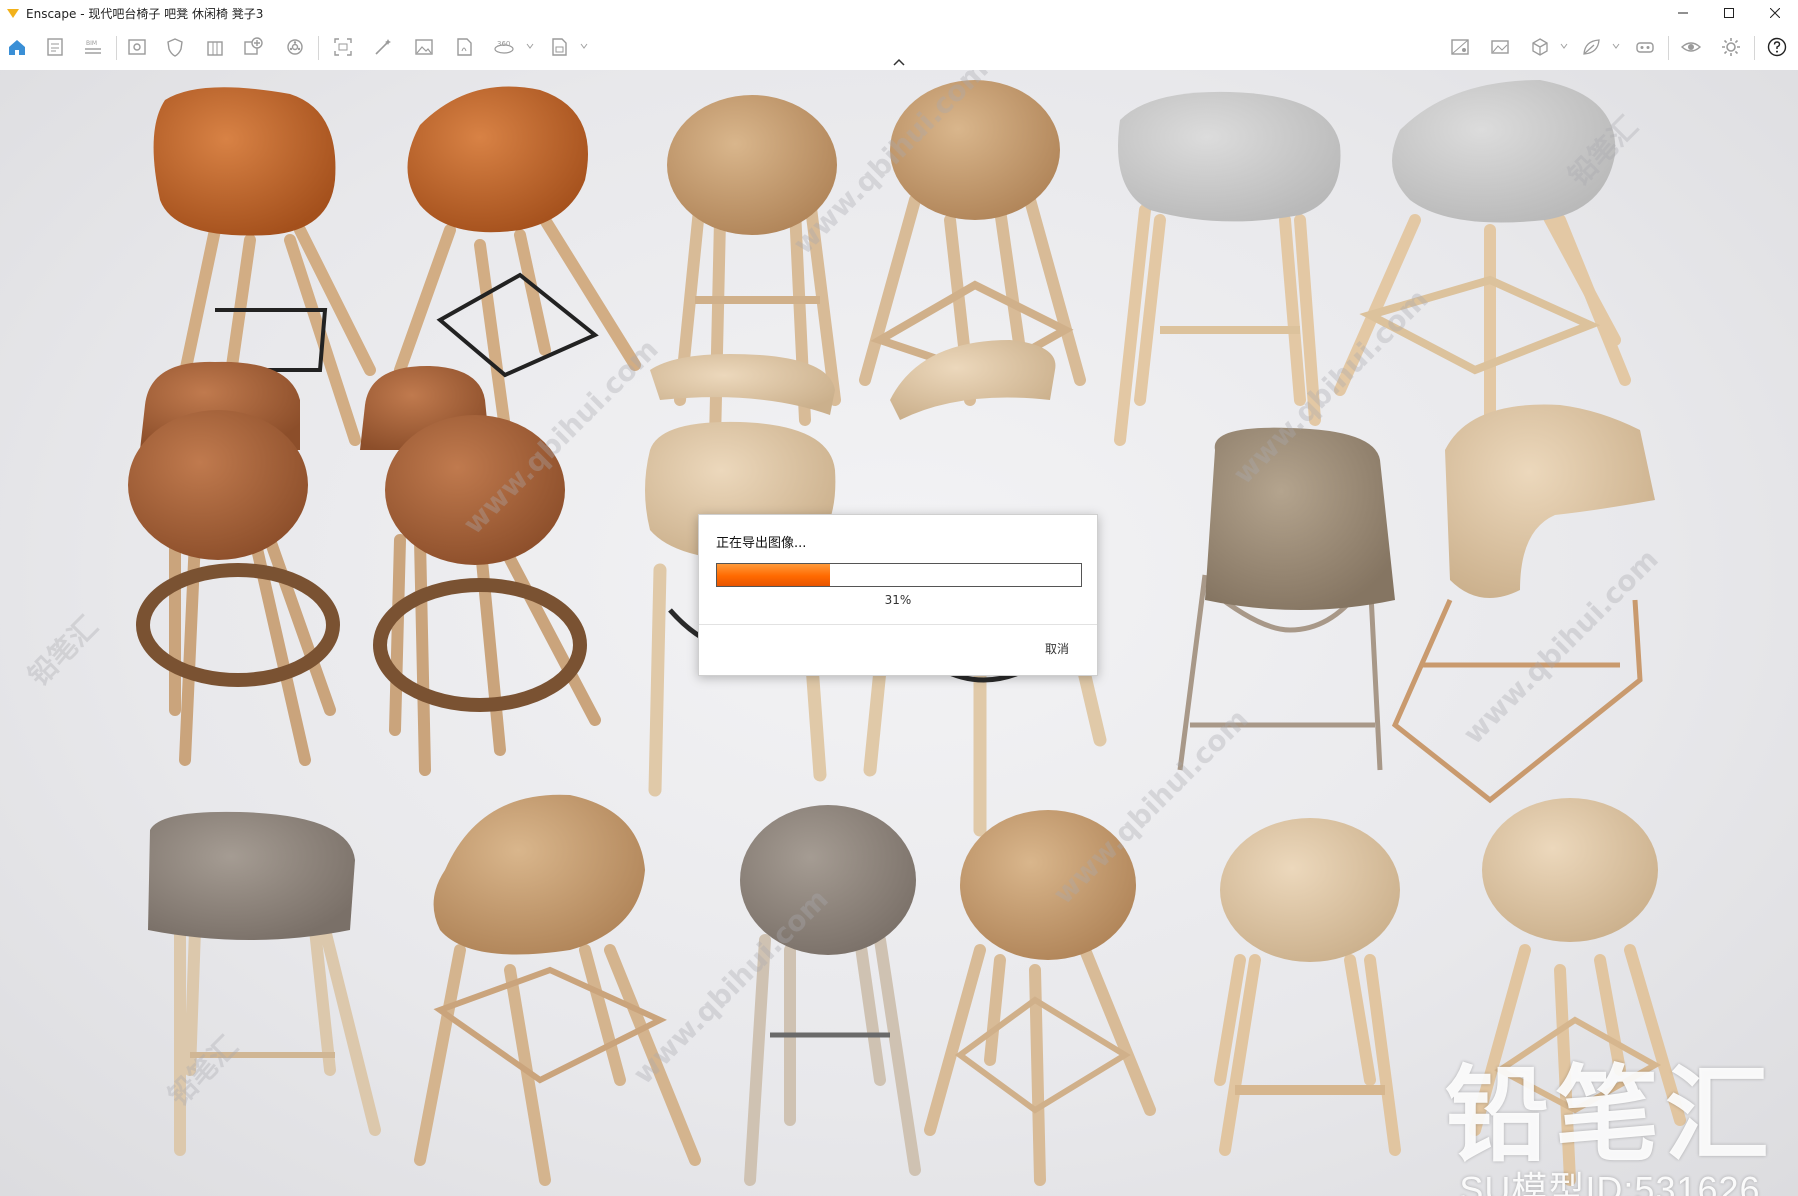 Image resolution: width=1798 pixels, height=1196 pixels. I want to click on close-icon, so click(1775, 13).